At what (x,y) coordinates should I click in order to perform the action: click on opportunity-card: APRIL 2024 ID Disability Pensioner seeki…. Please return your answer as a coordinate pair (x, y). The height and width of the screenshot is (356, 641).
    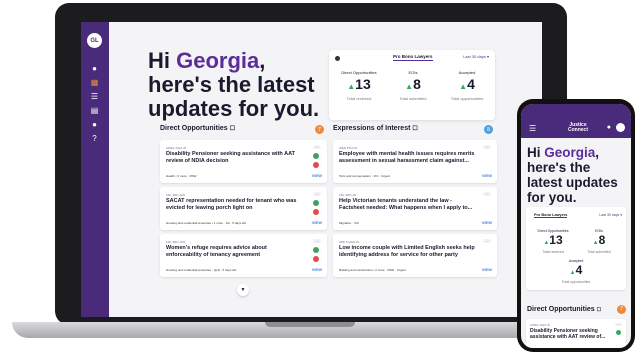
    Looking at the image, I should click on (243, 161).